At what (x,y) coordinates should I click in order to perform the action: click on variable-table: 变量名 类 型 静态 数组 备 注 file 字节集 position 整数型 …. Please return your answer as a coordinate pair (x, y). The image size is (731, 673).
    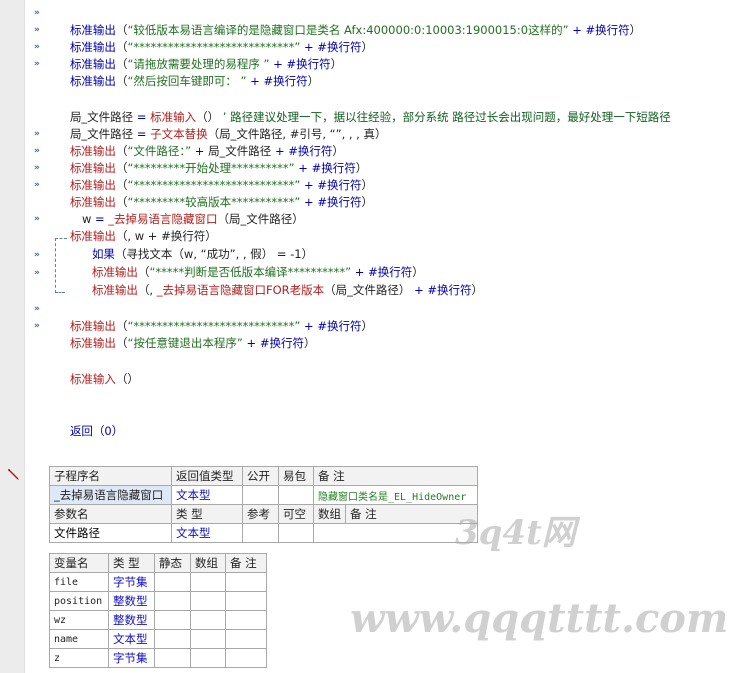
    Looking at the image, I should click on (158, 610).